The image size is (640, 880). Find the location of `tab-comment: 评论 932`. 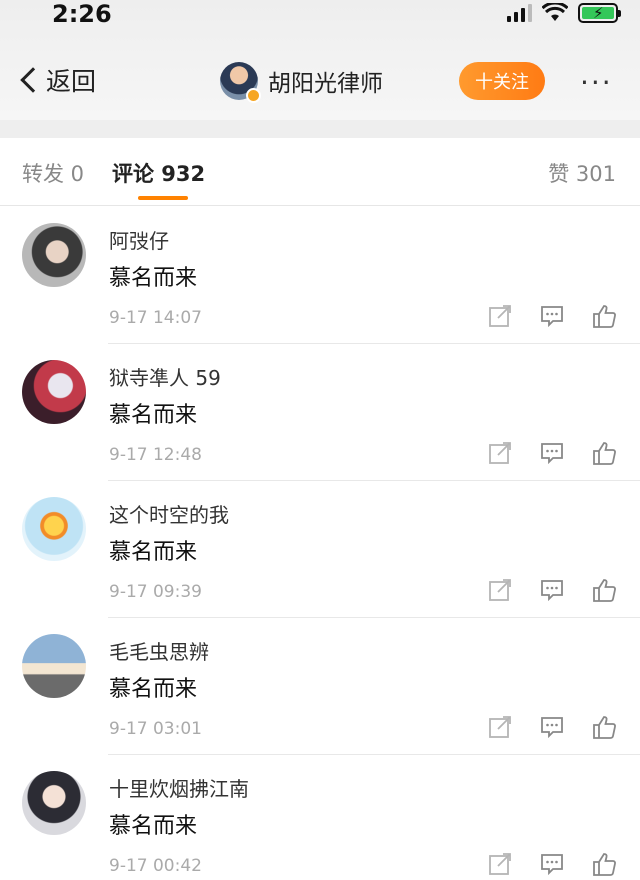

tab-comment: 评论 932 is located at coordinates (158, 173).